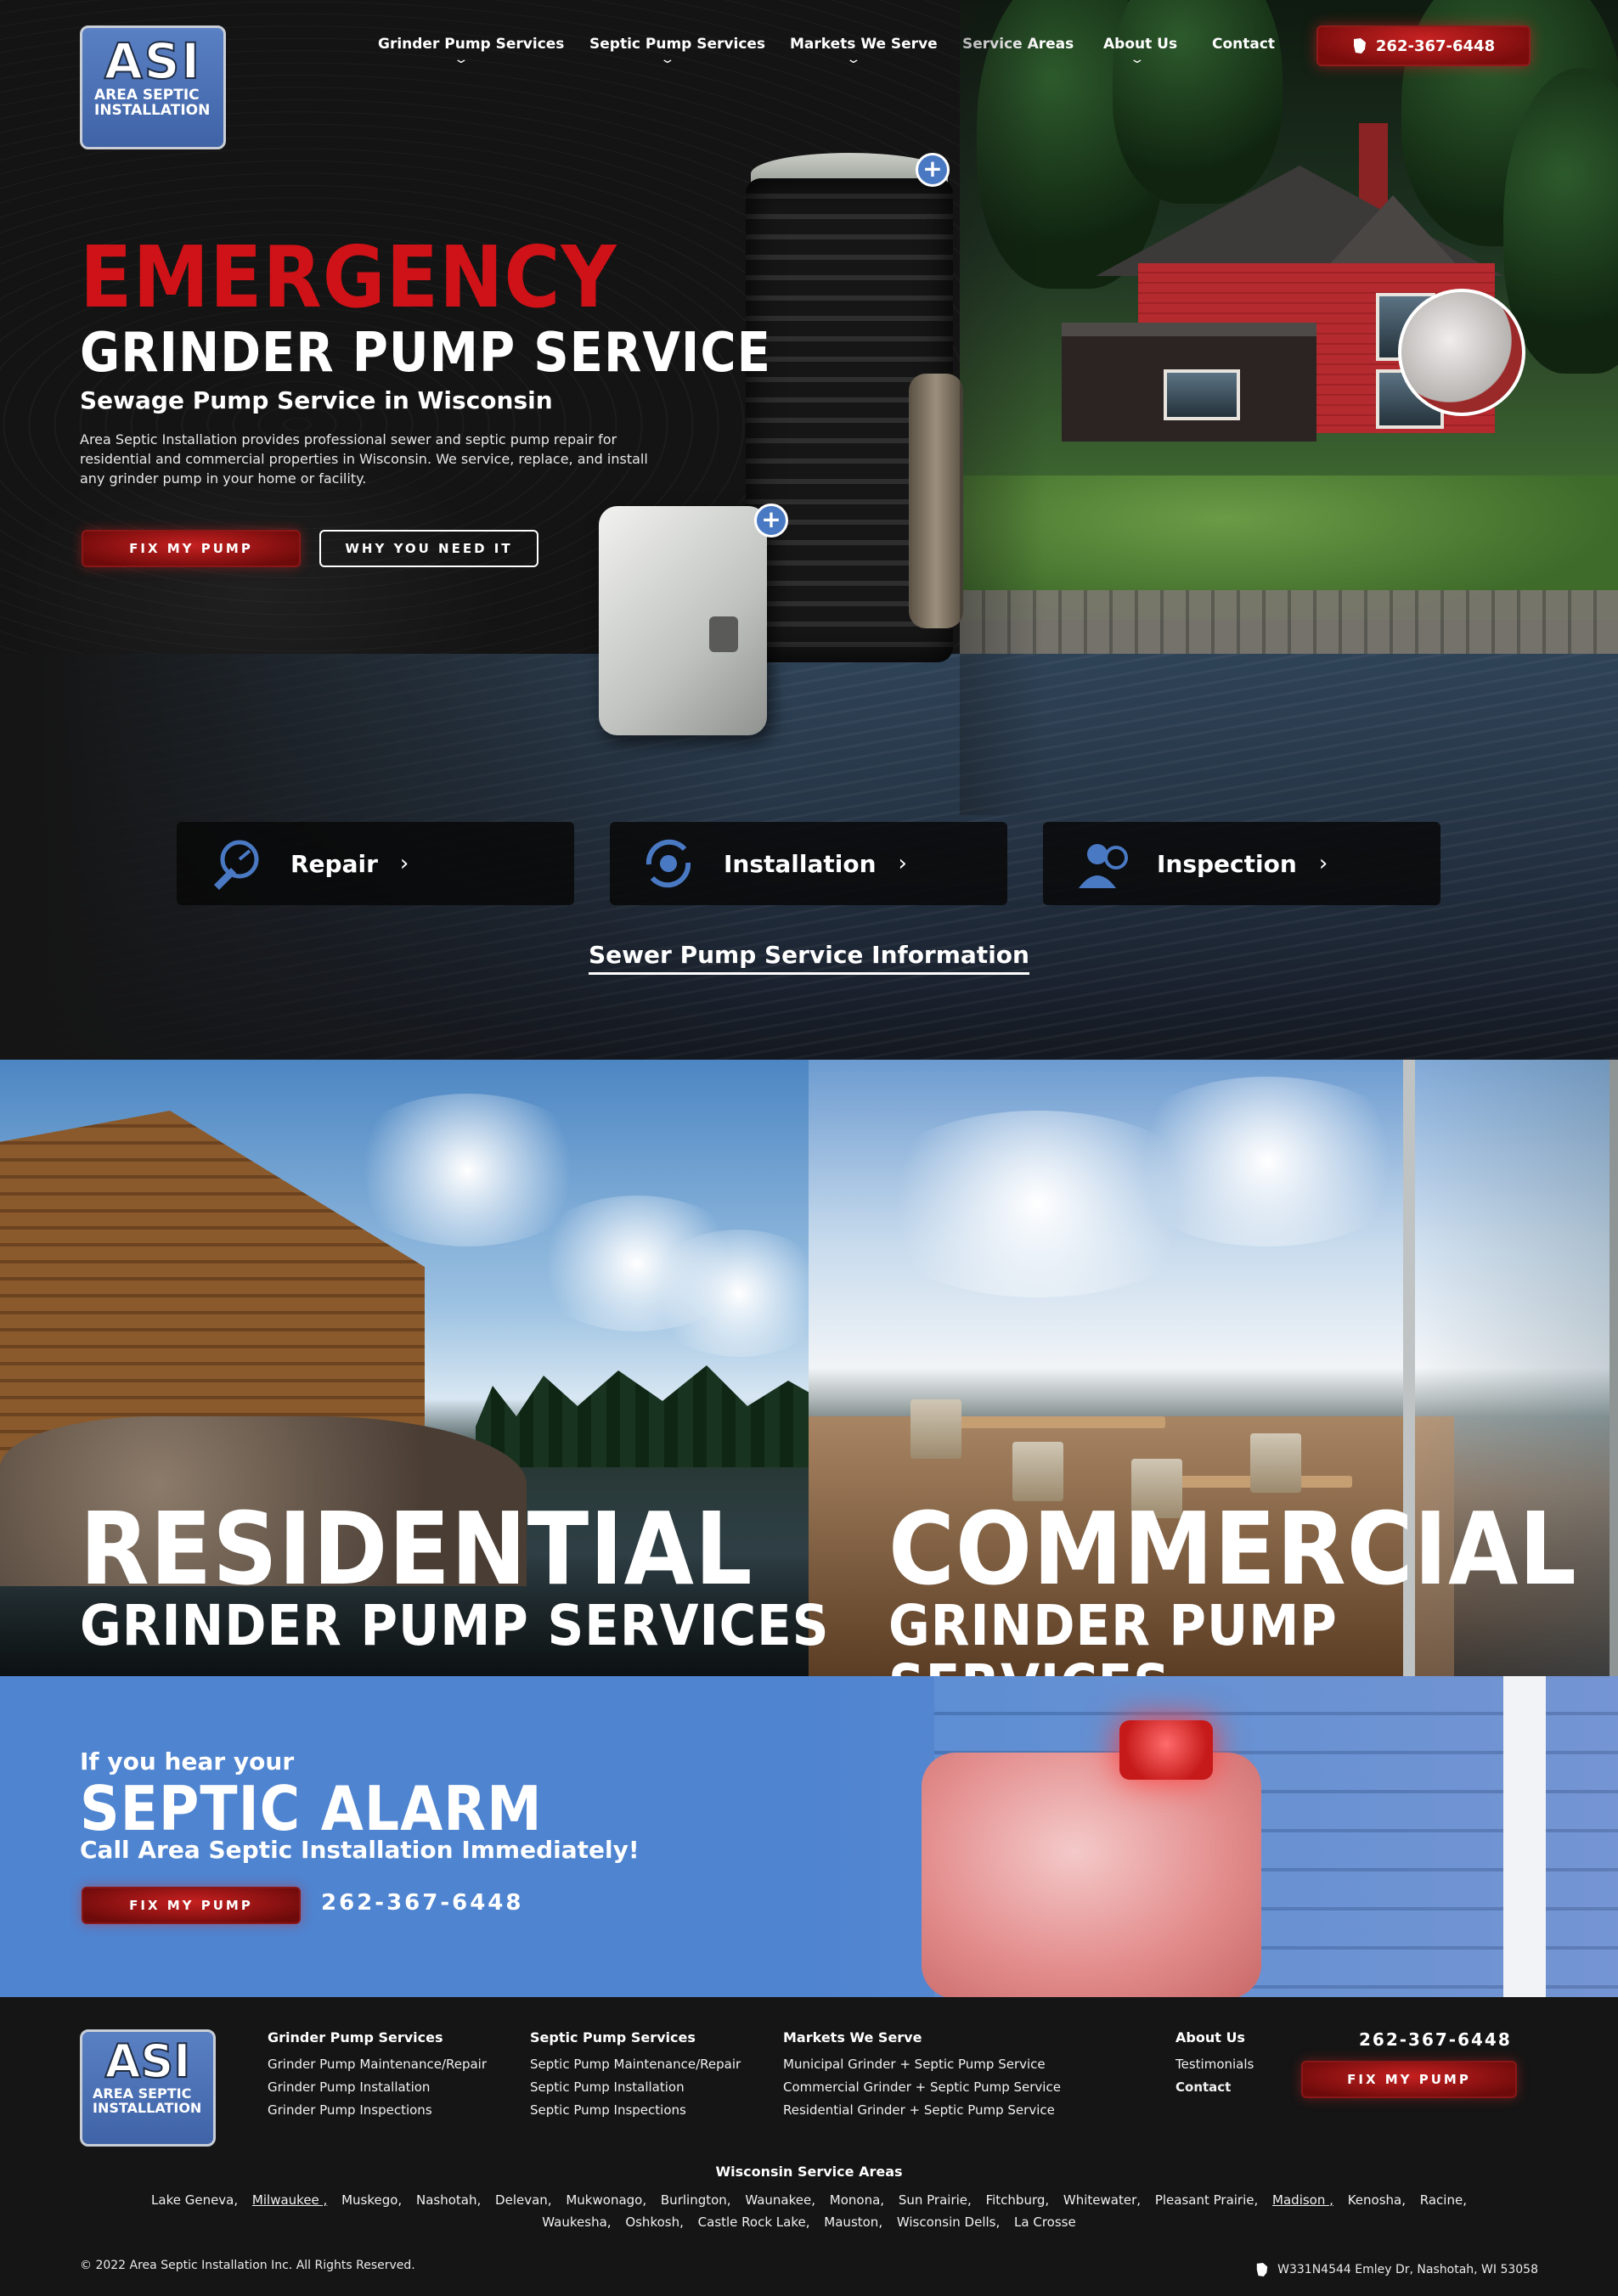  What do you see at coordinates (654, 2222) in the screenshot?
I see `service-area-link: Oshkosh,` at bounding box center [654, 2222].